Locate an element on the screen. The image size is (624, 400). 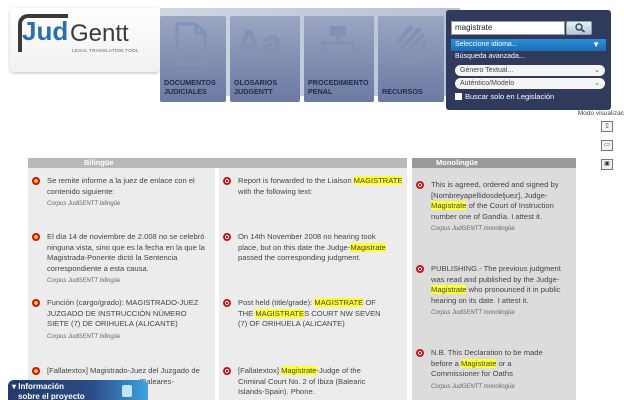
nav-label: PROCEDIMIENTO PENAL is located at coordinates (338, 87).